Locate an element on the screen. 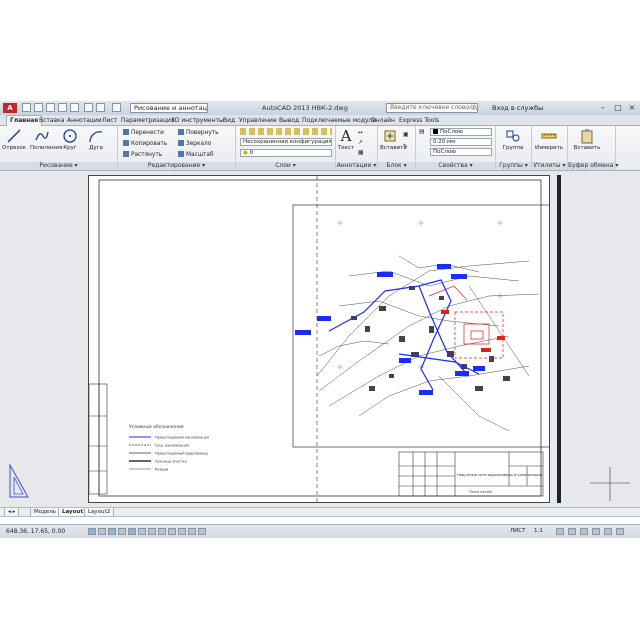 The image size is (640, 640). paper-space-label: ЛИСТ is located at coordinates (517, 531).